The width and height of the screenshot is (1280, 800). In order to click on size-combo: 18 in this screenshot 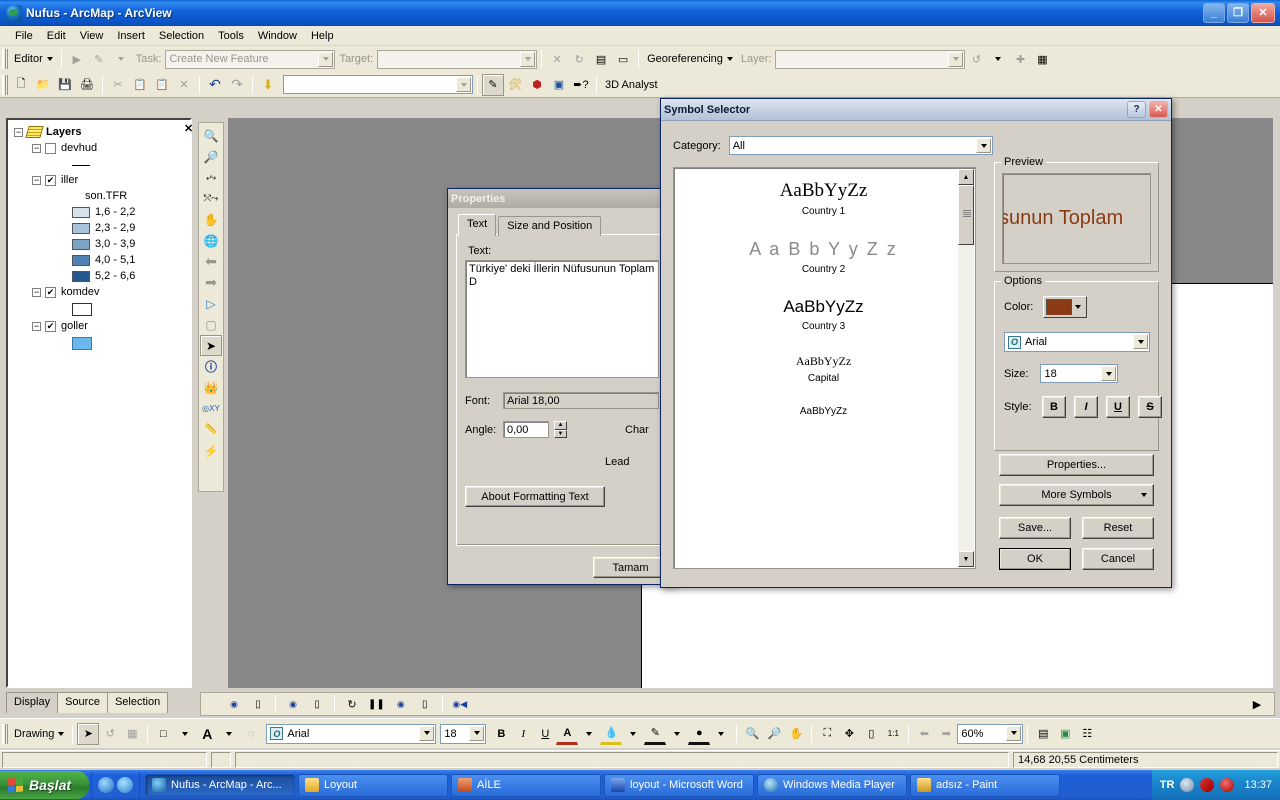, I will do `click(1079, 373)`.